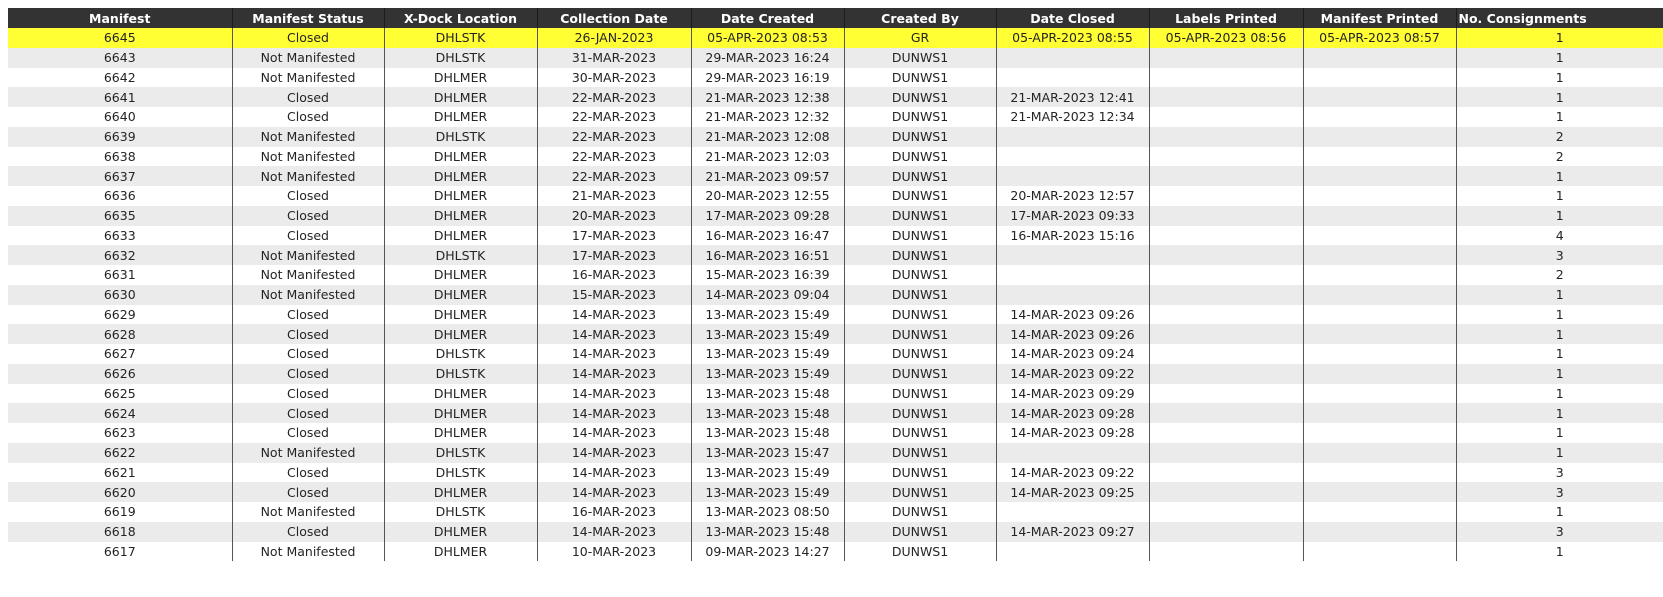  What do you see at coordinates (1379, 18) in the screenshot?
I see `column-header-manifest-printed: Manifest Printed` at bounding box center [1379, 18].